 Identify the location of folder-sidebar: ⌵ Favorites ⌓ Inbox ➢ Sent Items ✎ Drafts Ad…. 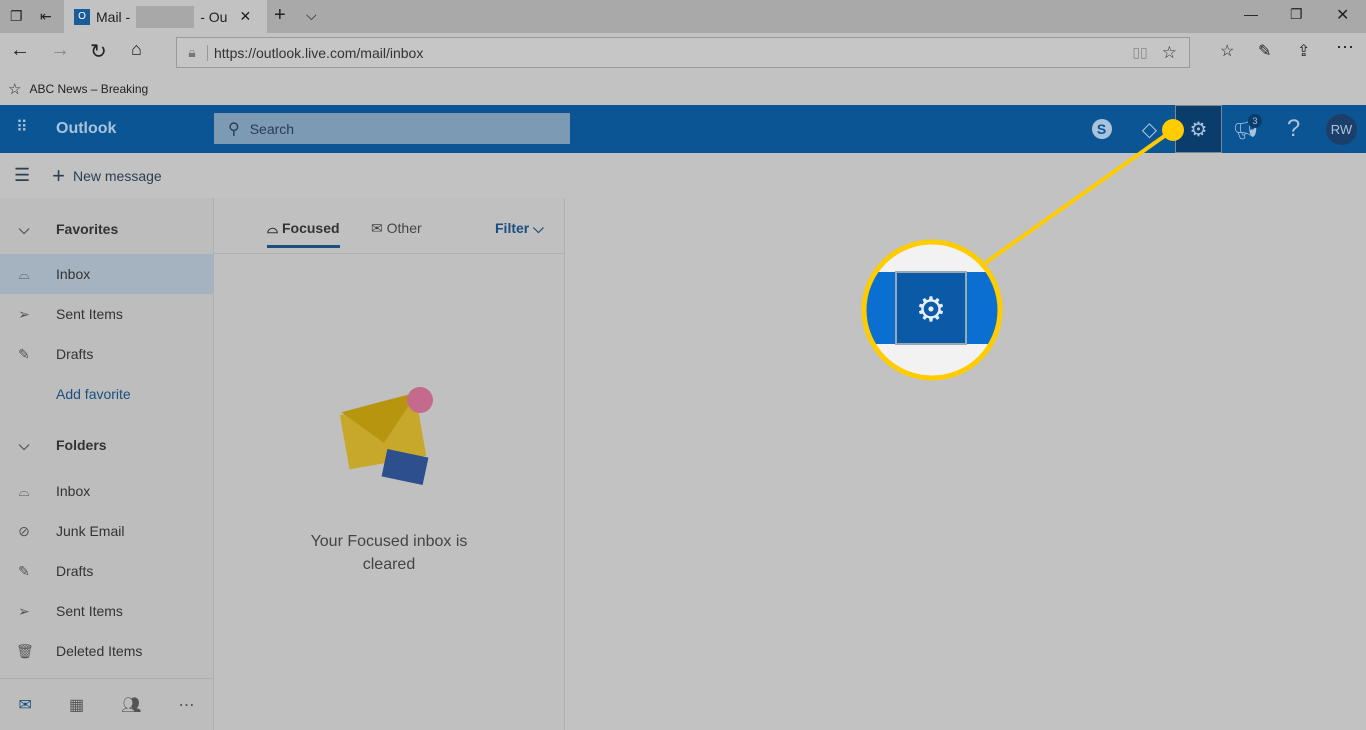
(106, 464).